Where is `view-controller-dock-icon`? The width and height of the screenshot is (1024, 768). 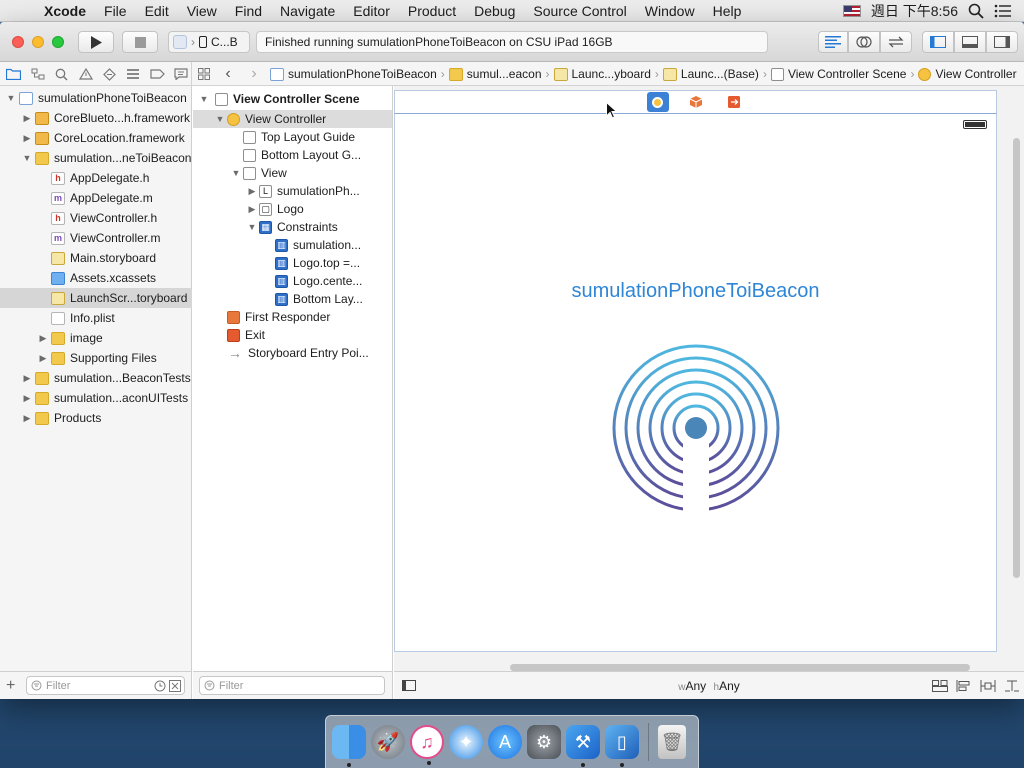 view-controller-dock-icon is located at coordinates (657, 102).